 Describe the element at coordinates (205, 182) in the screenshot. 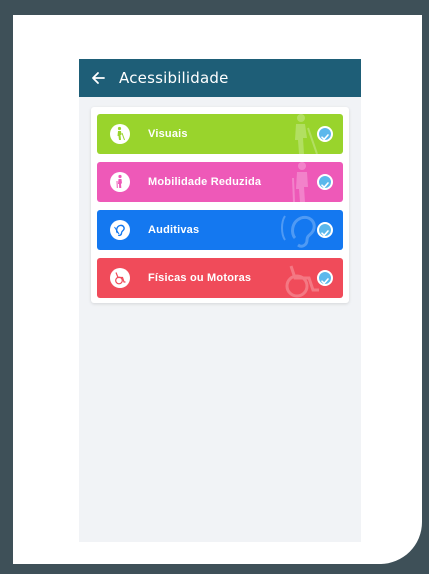

I see `option-label: Mobilidade Reduzida` at that location.